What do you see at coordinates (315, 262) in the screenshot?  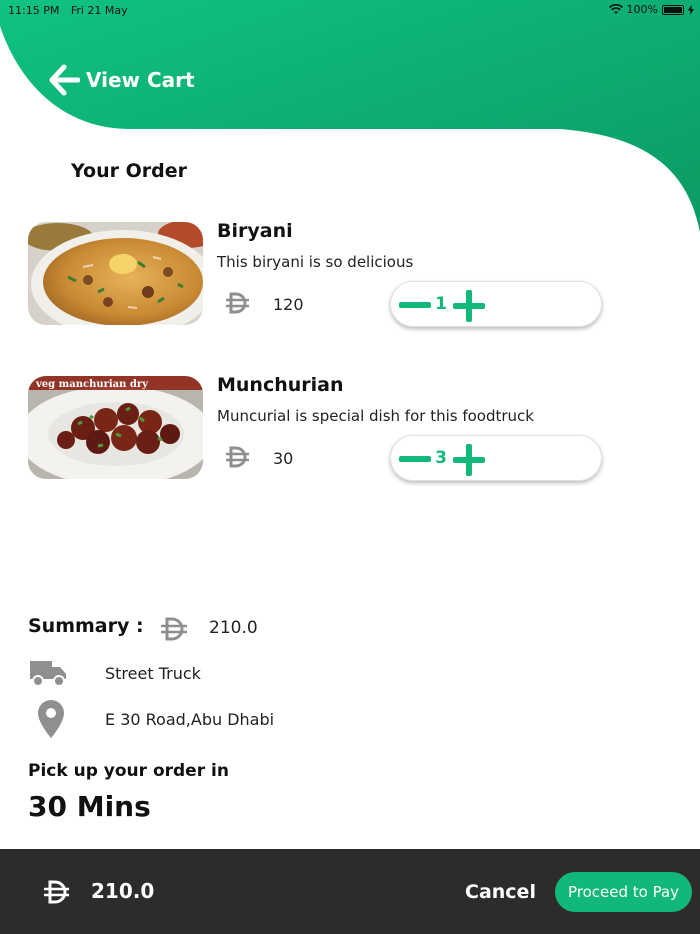 I see `item-description: This biryani is so delicious` at bounding box center [315, 262].